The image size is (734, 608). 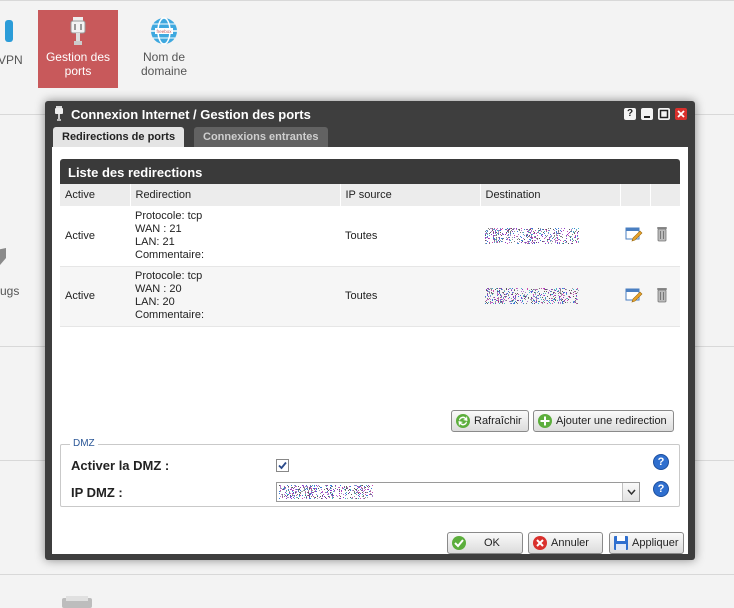 What do you see at coordinates (10, 291) in the screenshot?
I see `desktop-item-fragment: ugs` at bounding box center [10, 291].